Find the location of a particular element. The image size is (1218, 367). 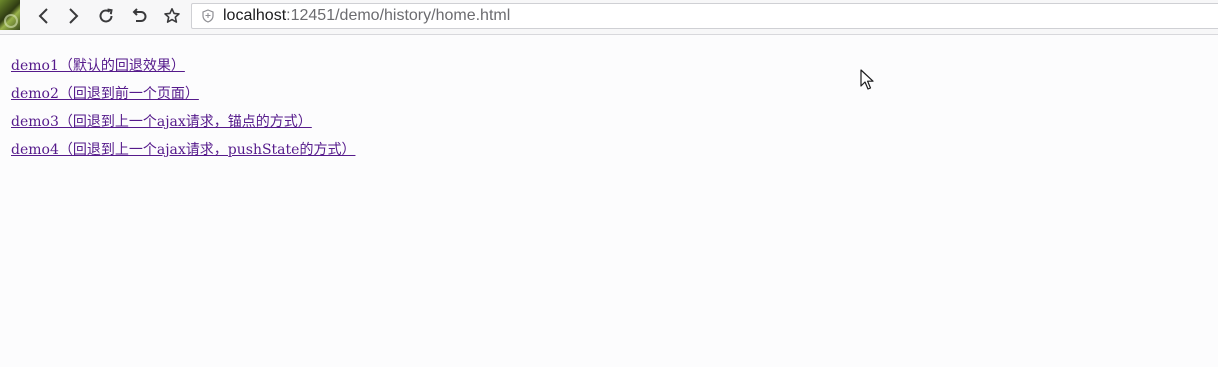

chevron-left-icon is located at coordinates (43, 16).